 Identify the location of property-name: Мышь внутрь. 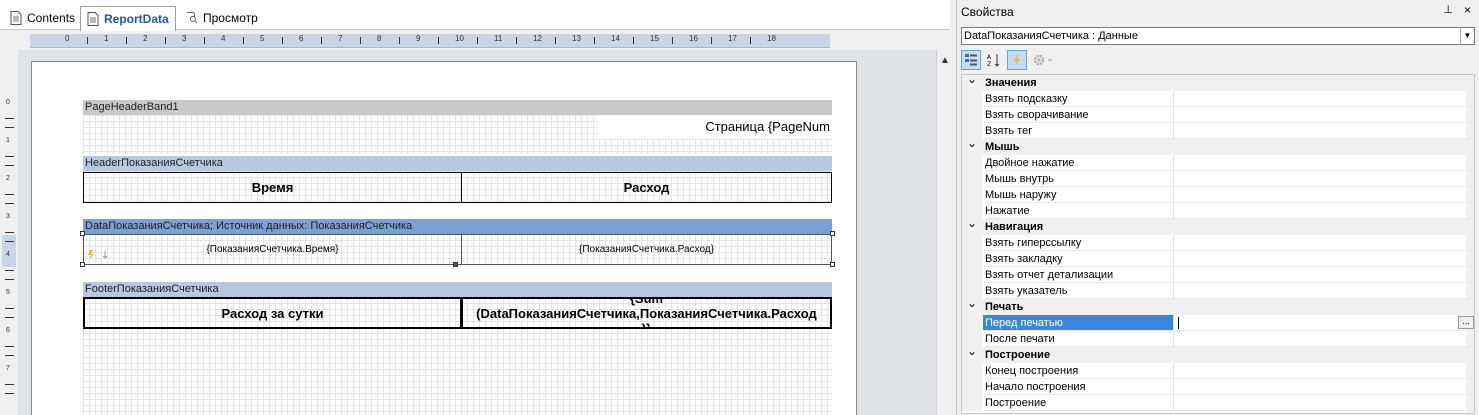
(1079, 179).